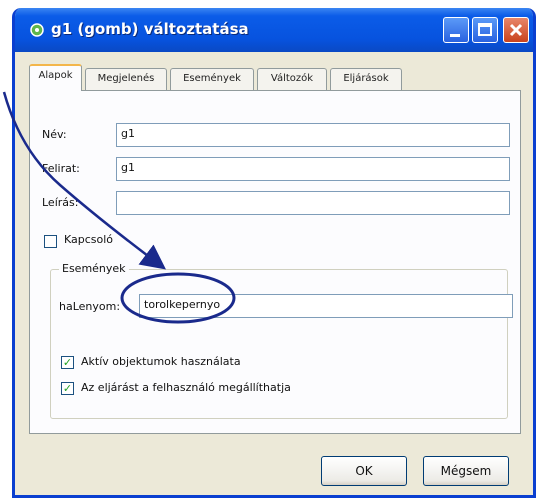 The width and height of the screenshot is (538, 500). What do you see at coordinates (274, 30) in the screenshot?
I see `title-bar: g1 (gomb) változtatása` at bounding box center [274, 30].